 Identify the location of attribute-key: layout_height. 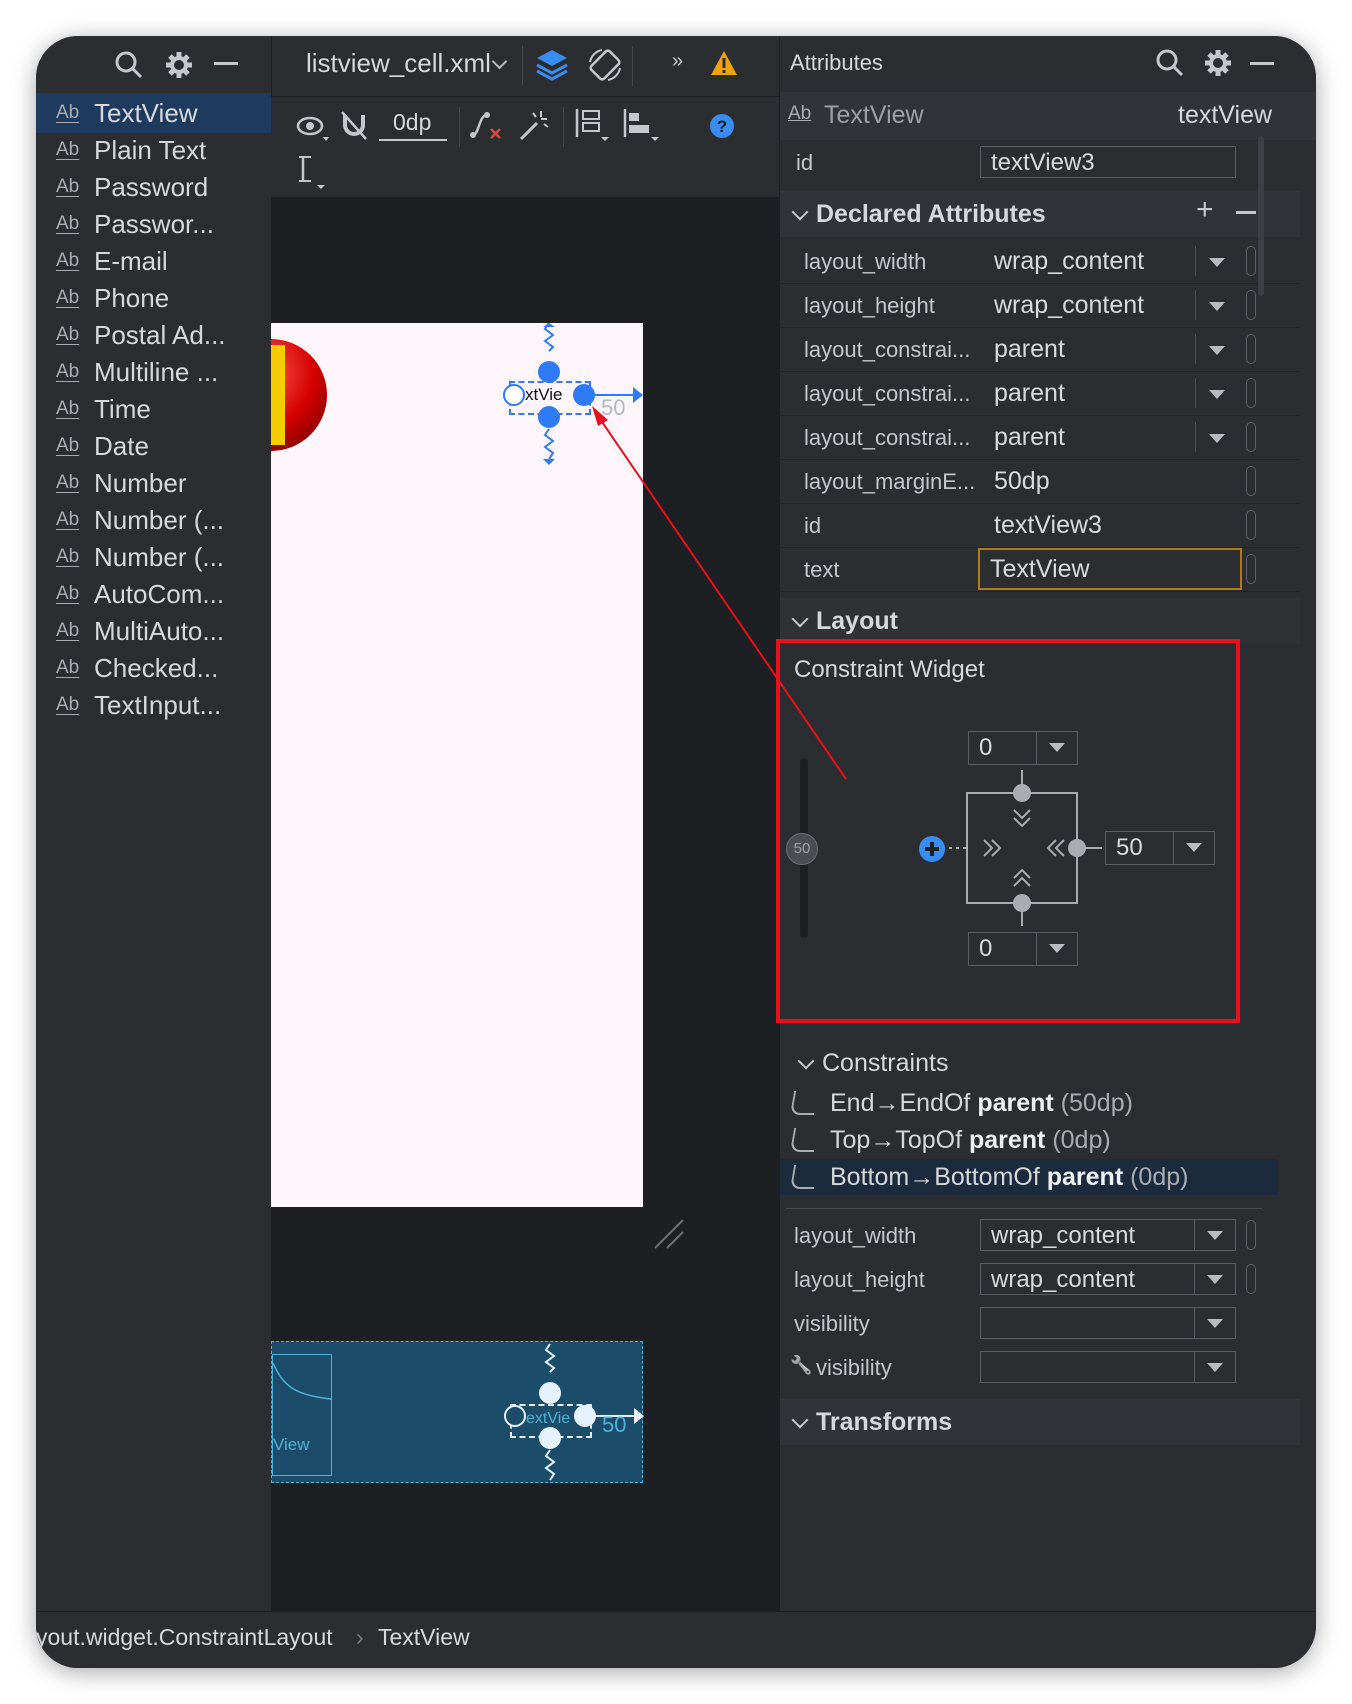
(859, 1279).